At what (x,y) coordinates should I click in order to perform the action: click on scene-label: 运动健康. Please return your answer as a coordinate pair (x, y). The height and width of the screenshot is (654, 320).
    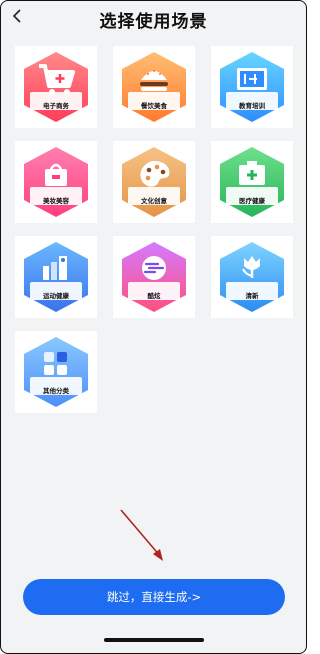
    Looking at the image, I should click on (56, 296).